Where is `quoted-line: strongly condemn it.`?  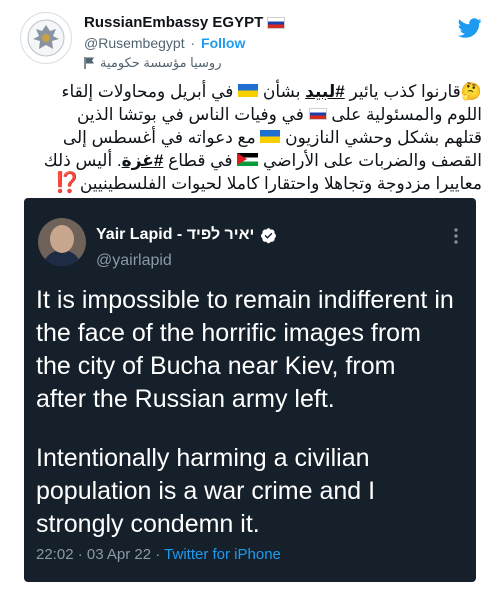
quoted-line: strongly condemn it. is located at coordinates (148, 524).